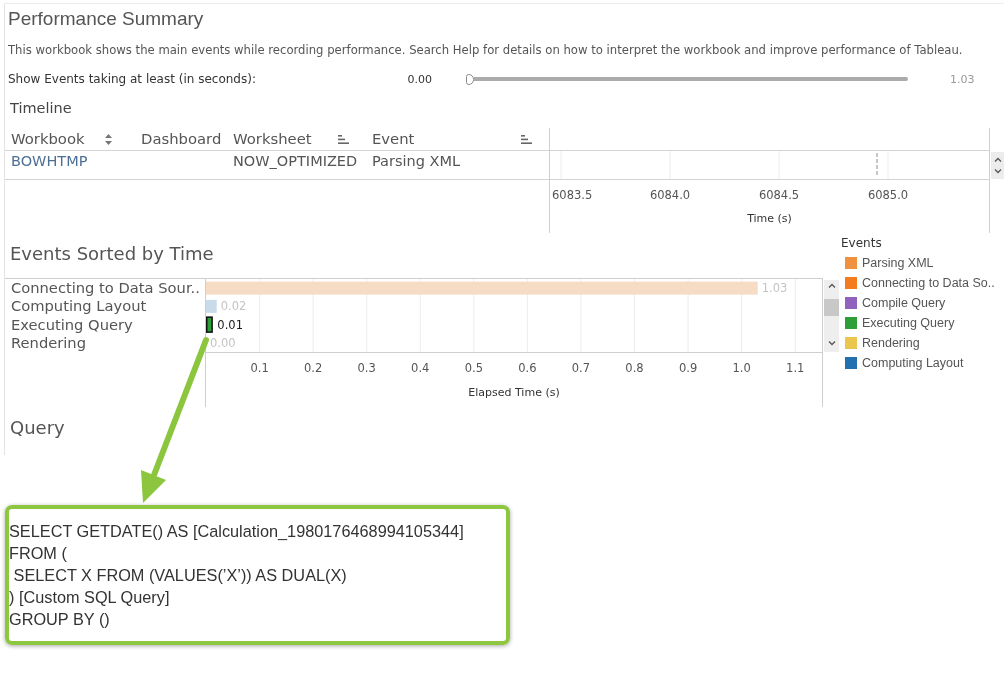 The image size is (1004, 682). Describe the element at coordinates (779, 195) in the screenshot. I see `axis-tick-label: 6084.5` at that location.